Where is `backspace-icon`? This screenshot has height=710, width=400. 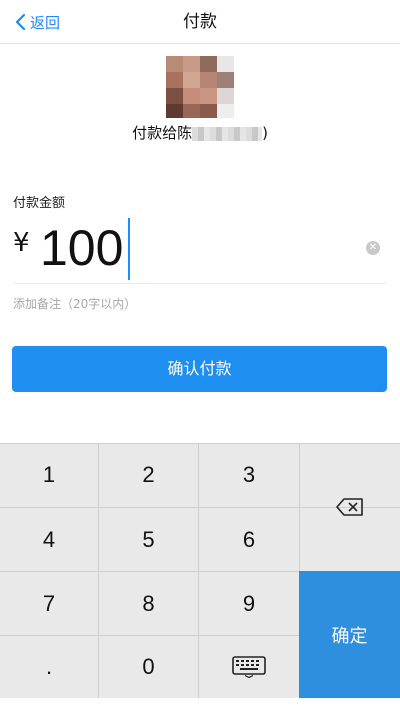
backspace-icon is located at coordinates (349, 507).